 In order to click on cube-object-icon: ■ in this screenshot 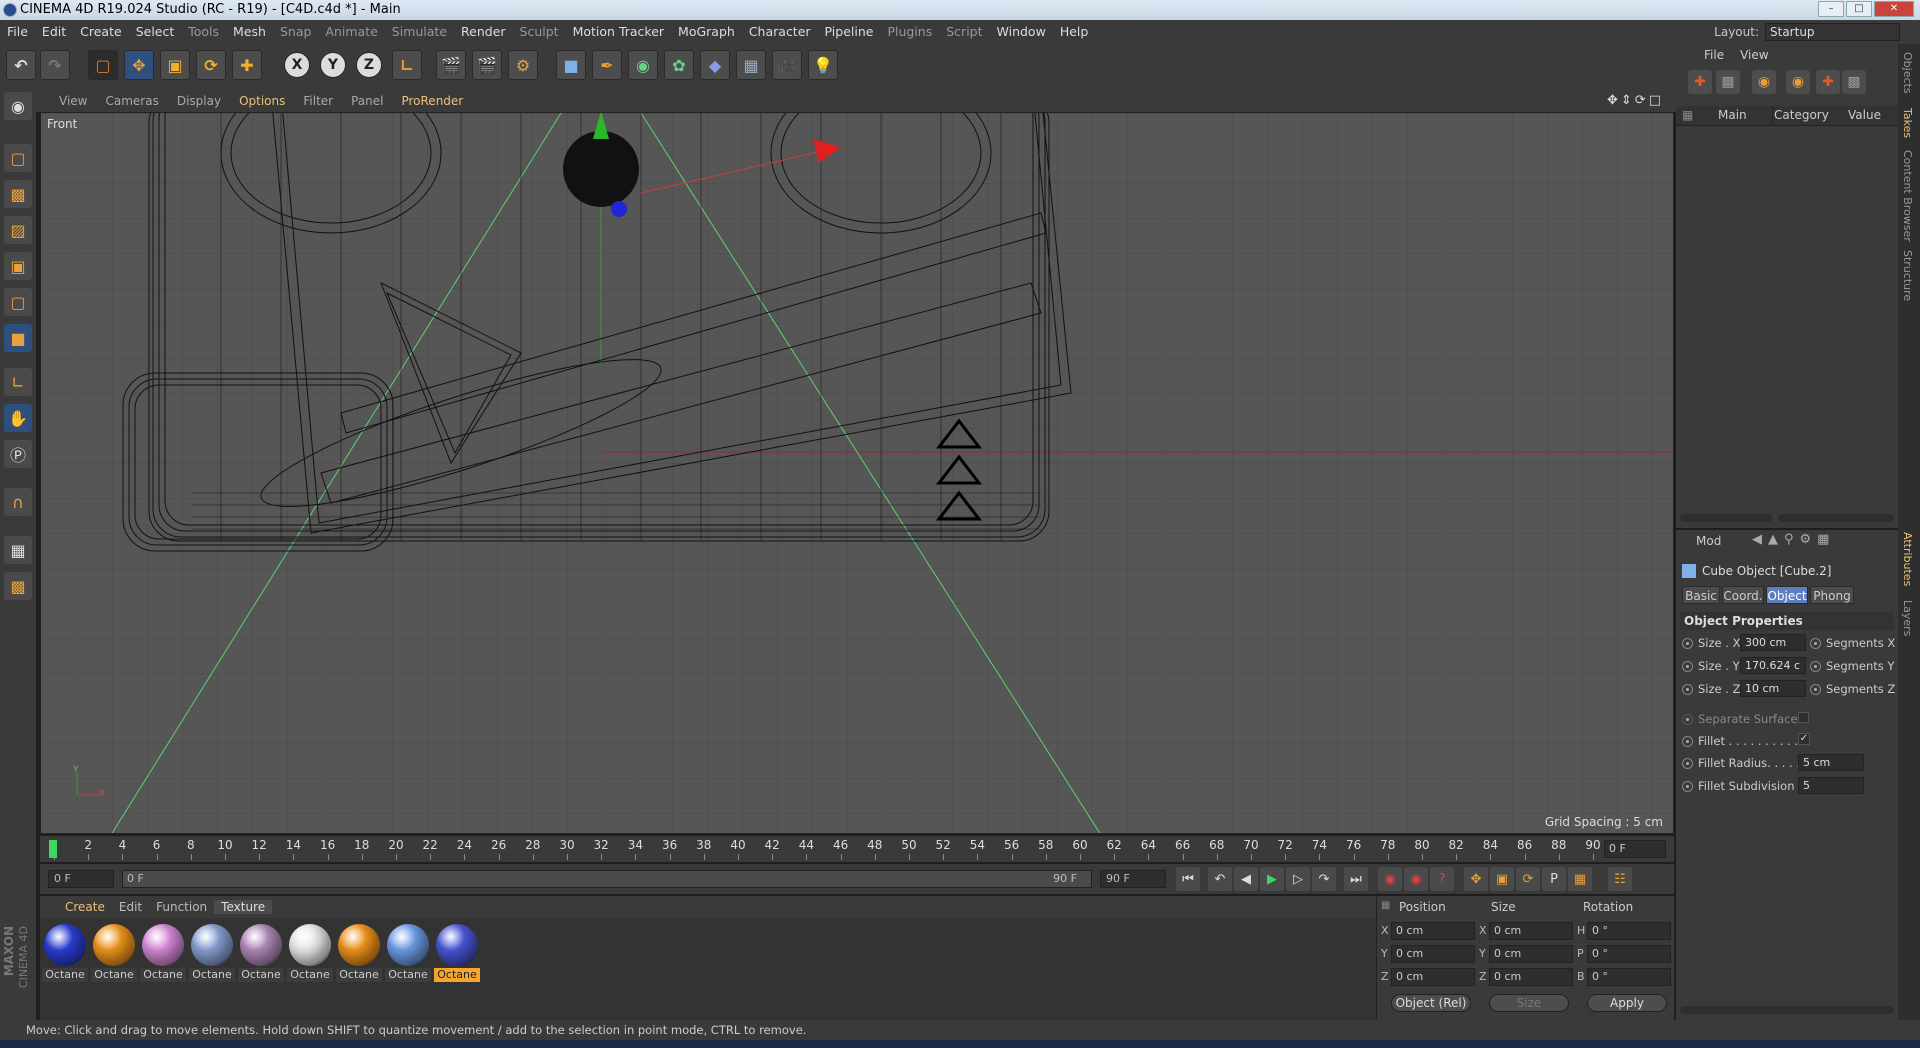, I will do `click(571, 65)`.